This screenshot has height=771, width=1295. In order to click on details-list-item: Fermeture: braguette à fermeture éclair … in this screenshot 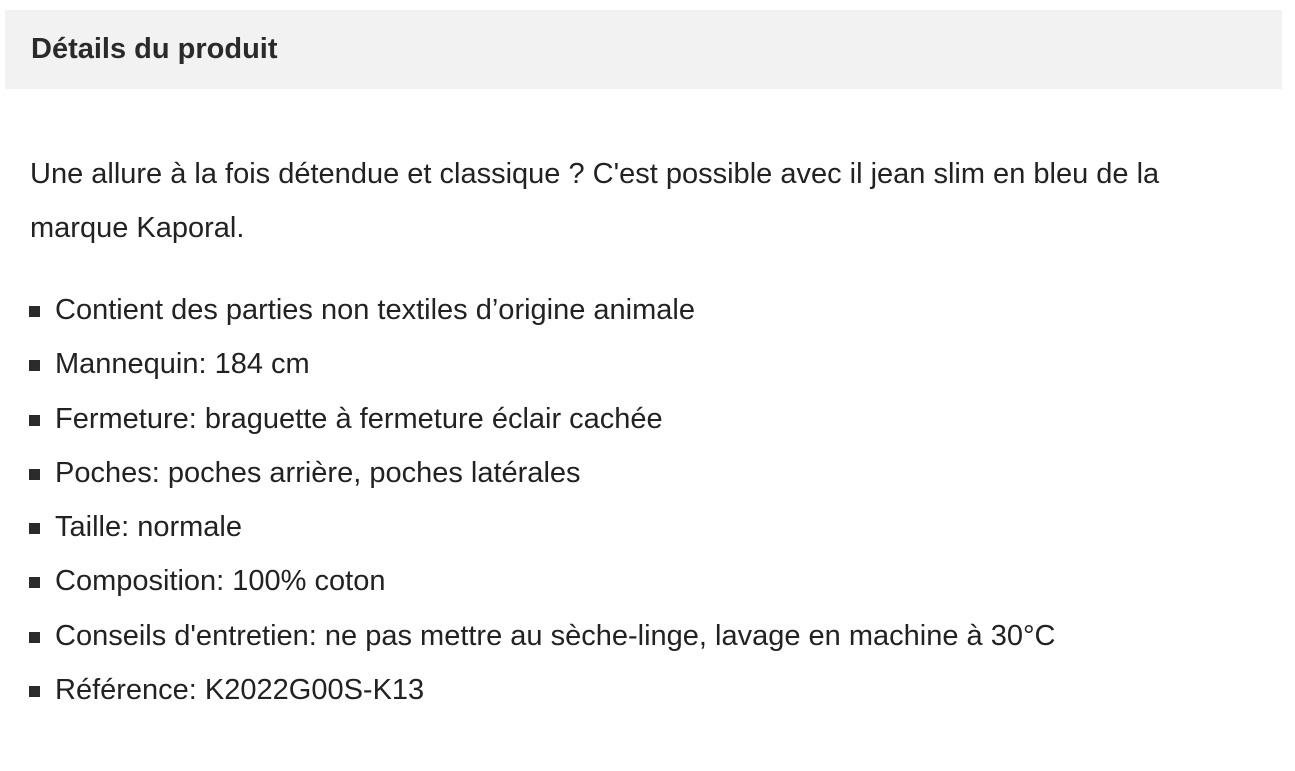, I will do `click(542, 419)`.